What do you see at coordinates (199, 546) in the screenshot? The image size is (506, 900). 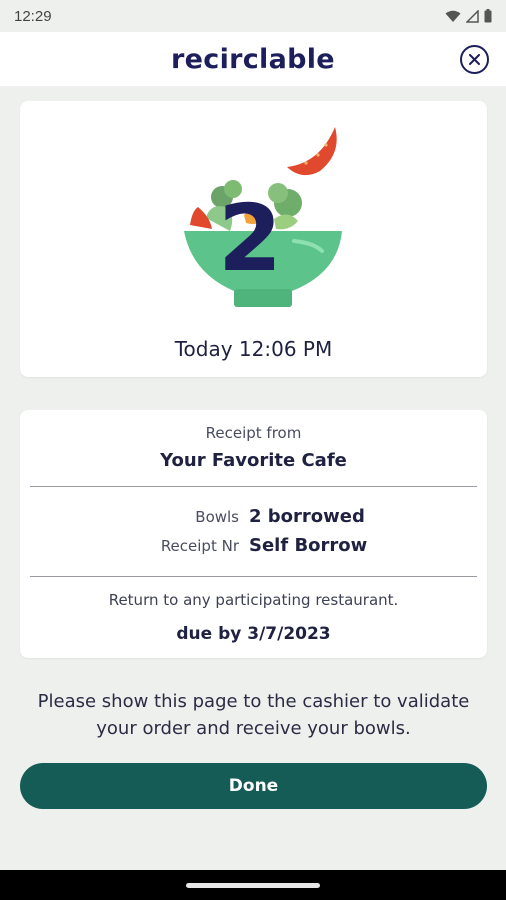 I see `receipt-nr-label: Receipt Nr` at bounding box center [199, 546].